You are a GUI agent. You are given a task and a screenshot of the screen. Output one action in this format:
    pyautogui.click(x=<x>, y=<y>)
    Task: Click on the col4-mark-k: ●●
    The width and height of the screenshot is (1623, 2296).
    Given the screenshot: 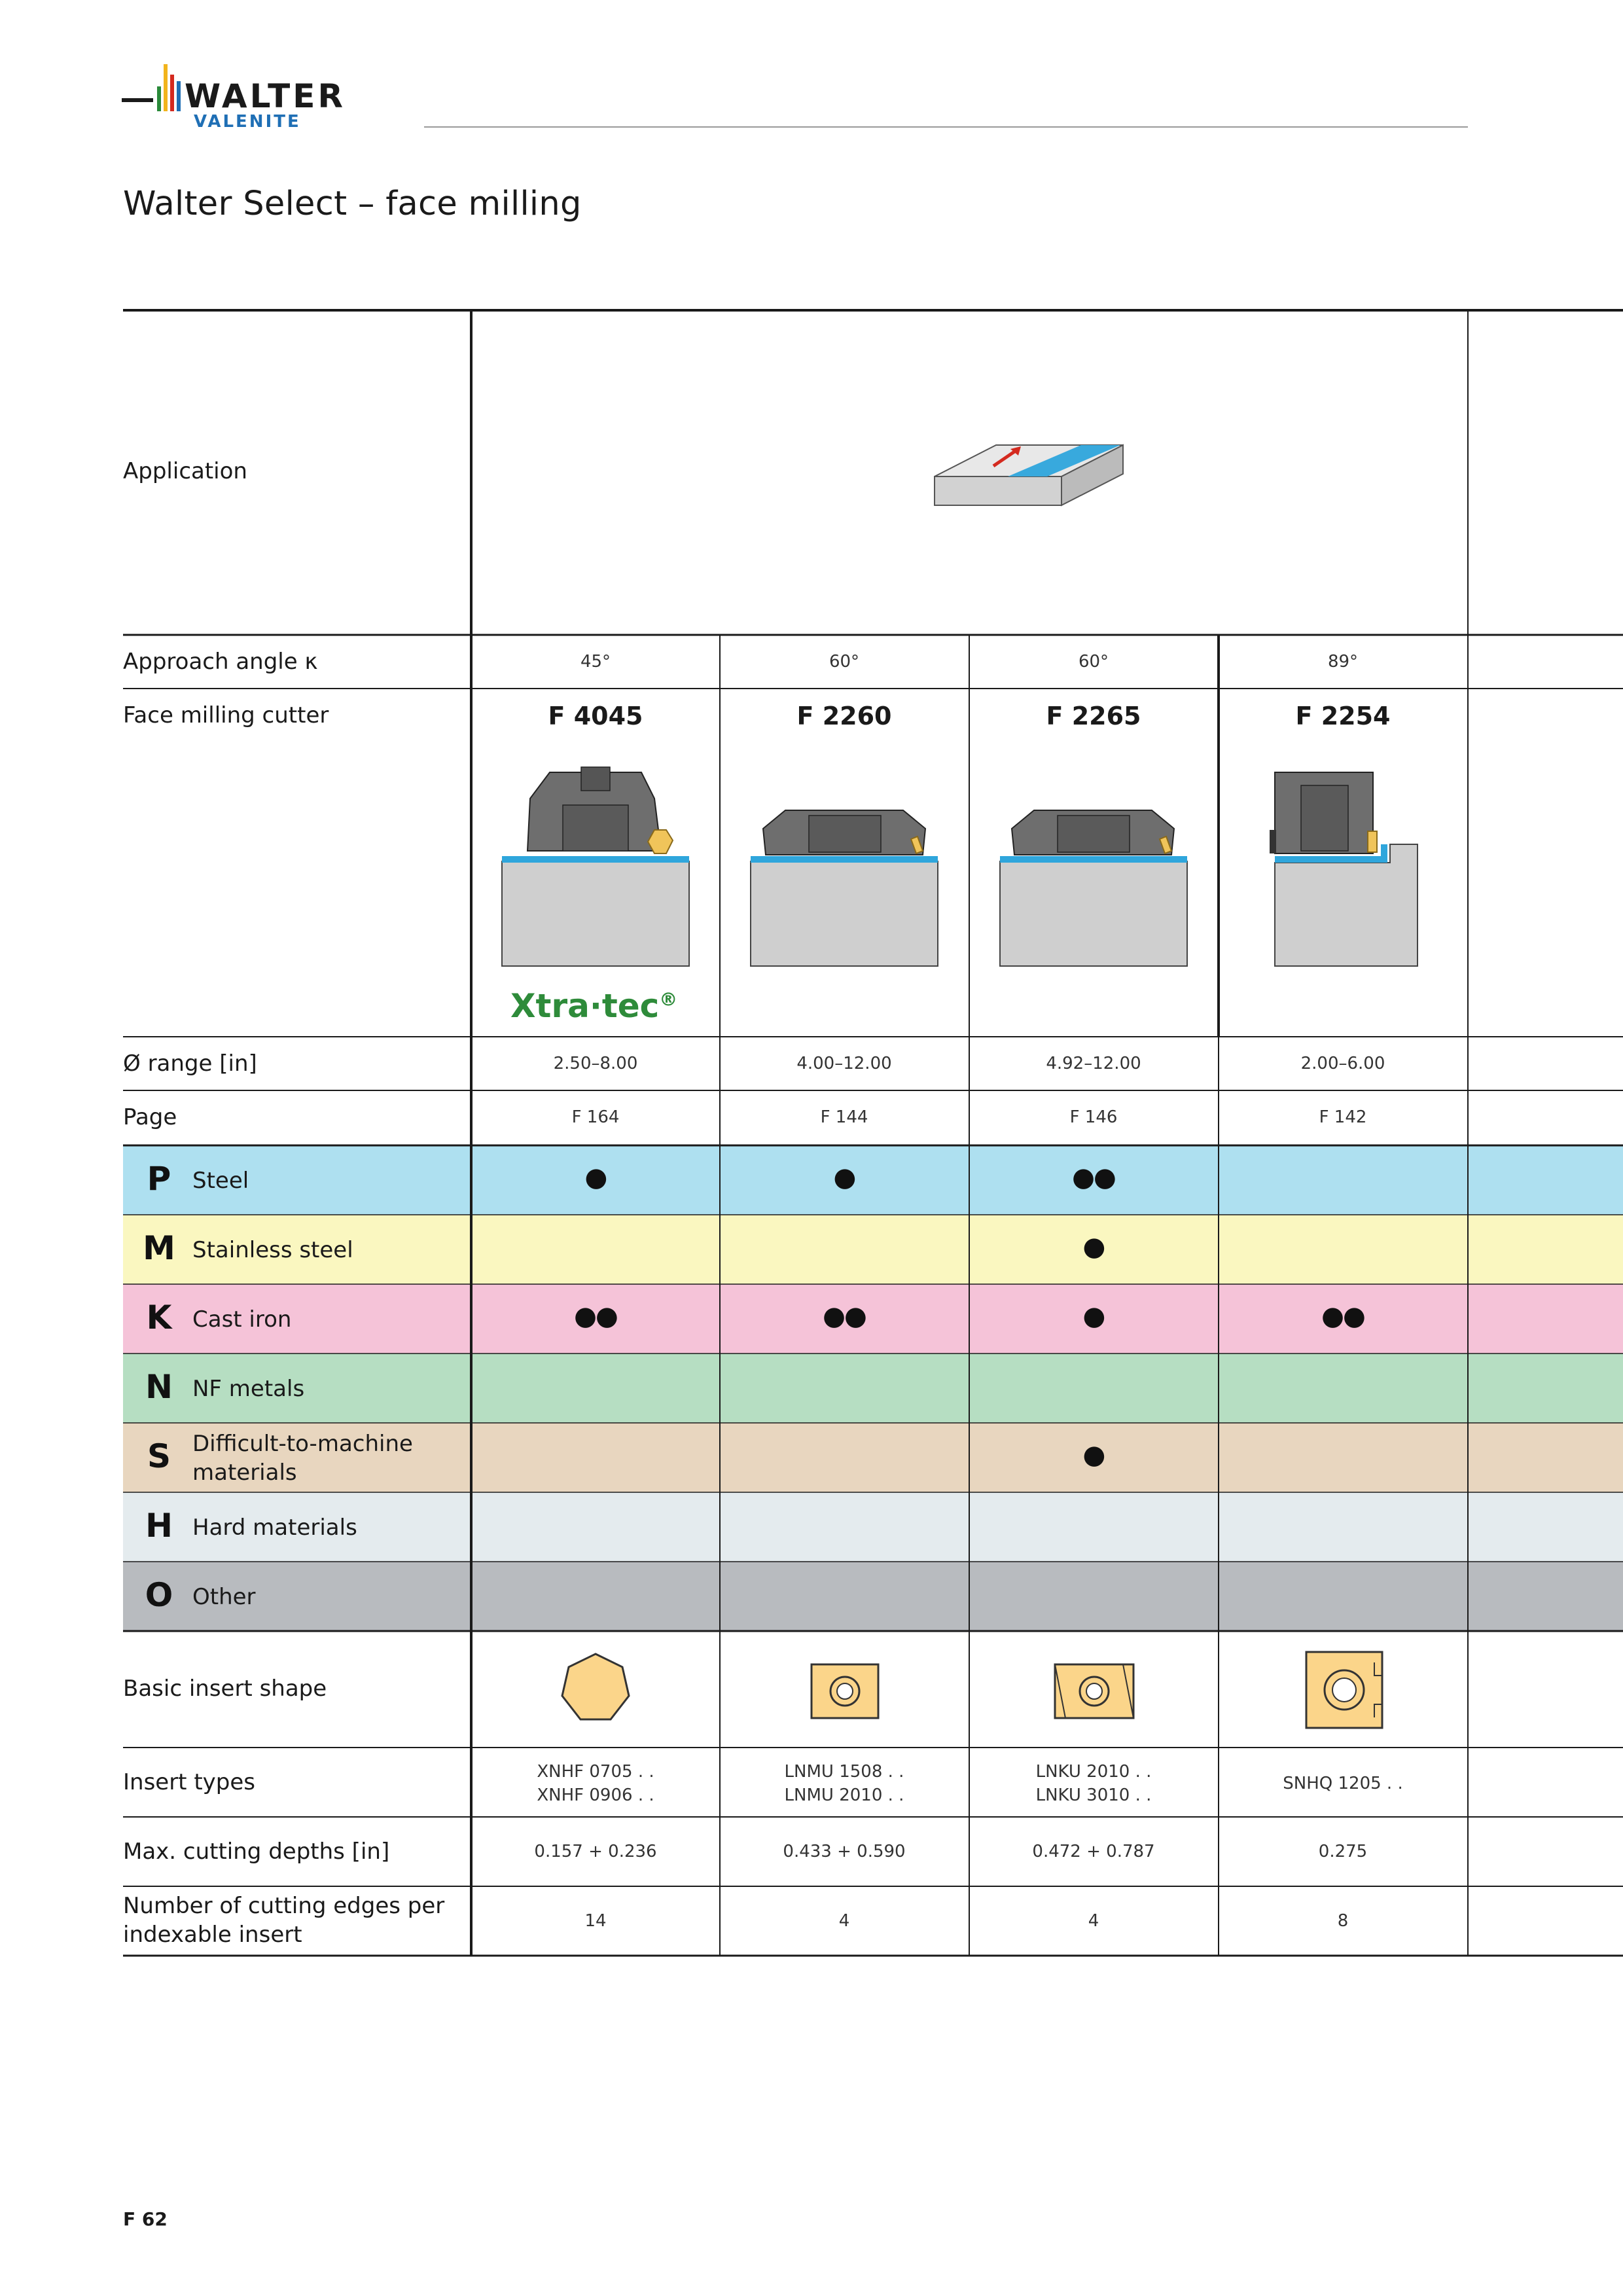 What is the action you would take?
    pyautogui.click(x=1343, y=1316)
    